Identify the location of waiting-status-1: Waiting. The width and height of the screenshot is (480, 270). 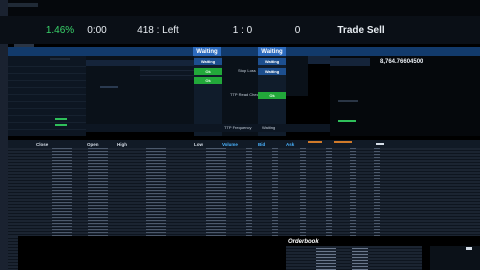
(207, 51).